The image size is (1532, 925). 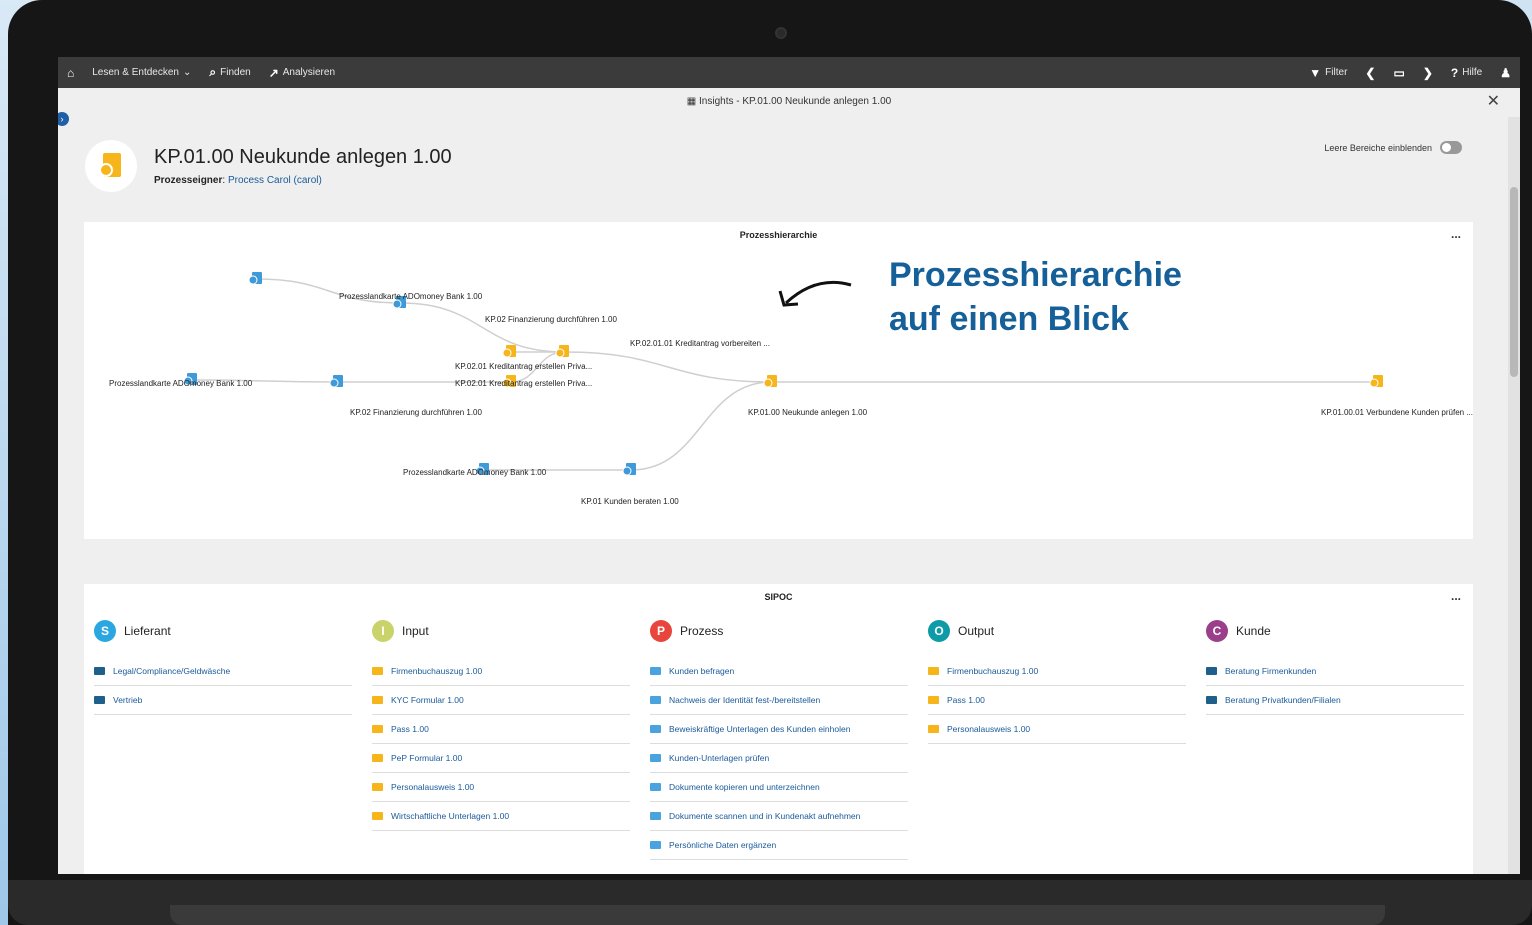 I want to click on filter-button: ▼ Filter, so click(x=1328, y=72).